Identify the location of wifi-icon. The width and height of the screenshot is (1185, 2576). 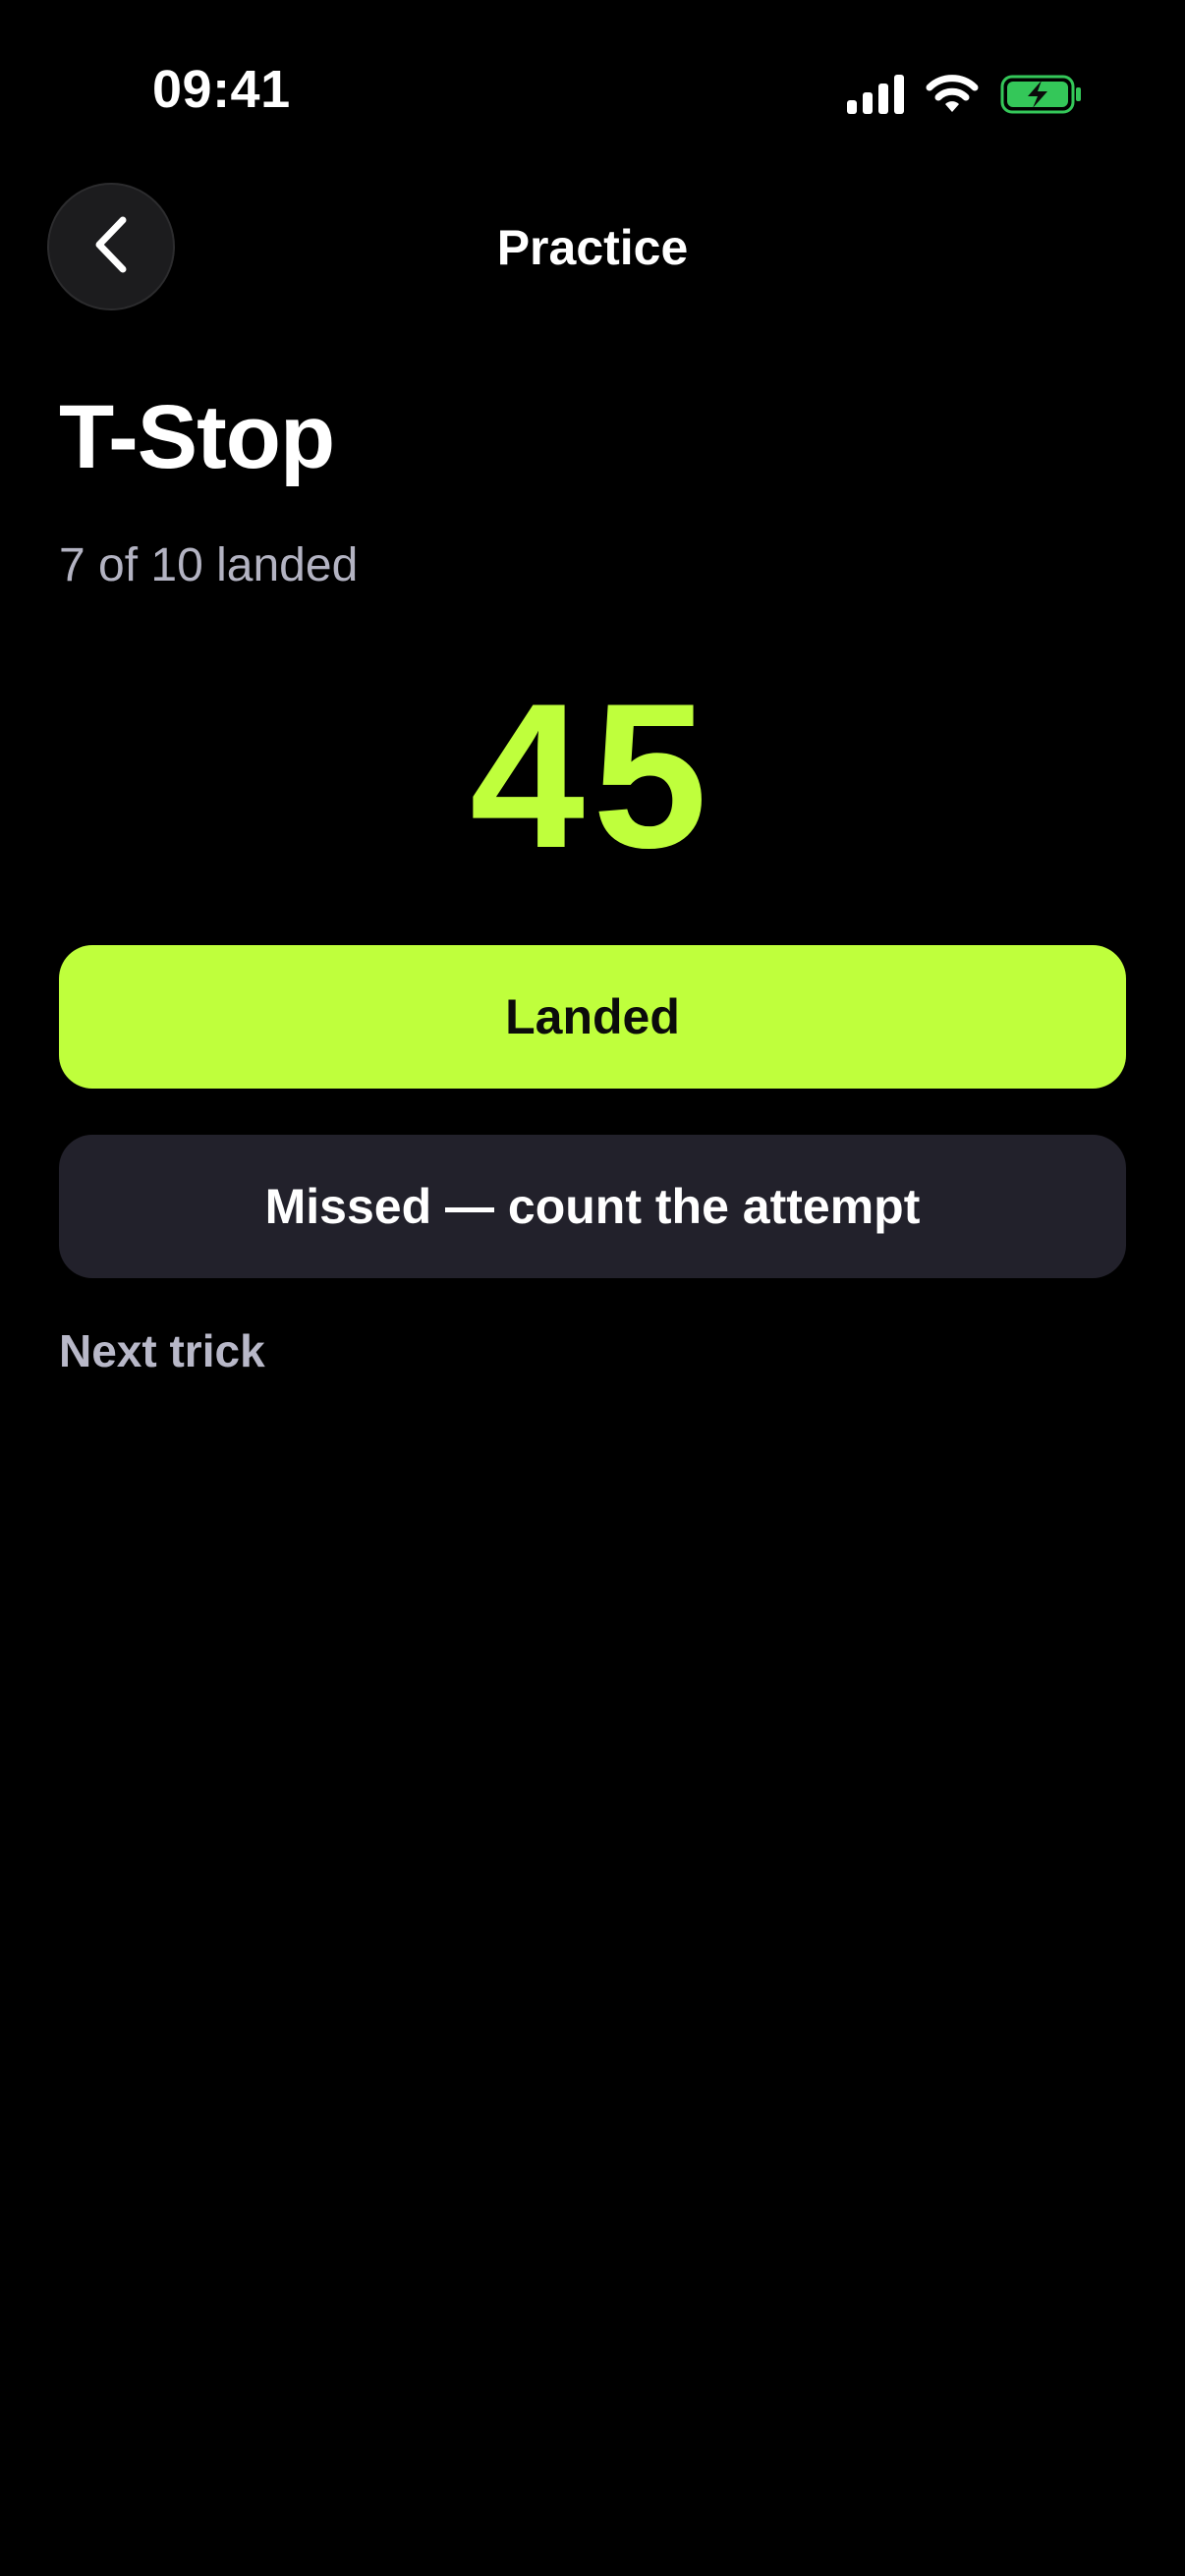
(953, 96).